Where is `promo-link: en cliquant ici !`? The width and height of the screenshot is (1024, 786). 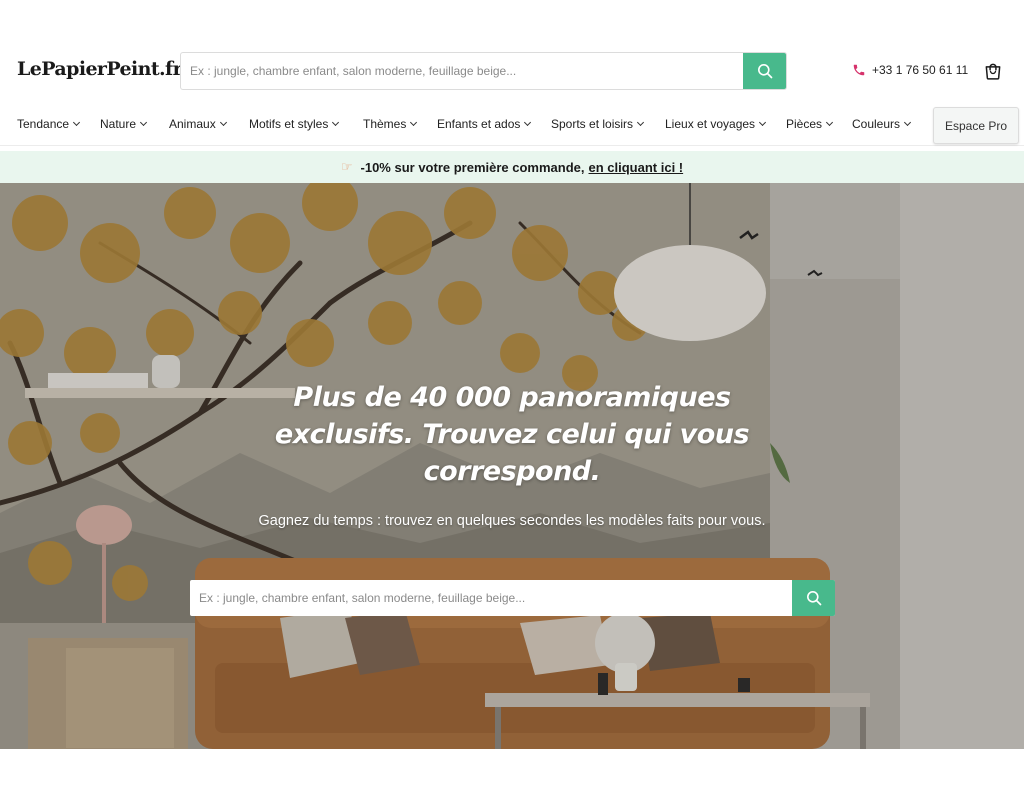 promo-link: en cliquant ici ! is located at coordinates (636, 167).